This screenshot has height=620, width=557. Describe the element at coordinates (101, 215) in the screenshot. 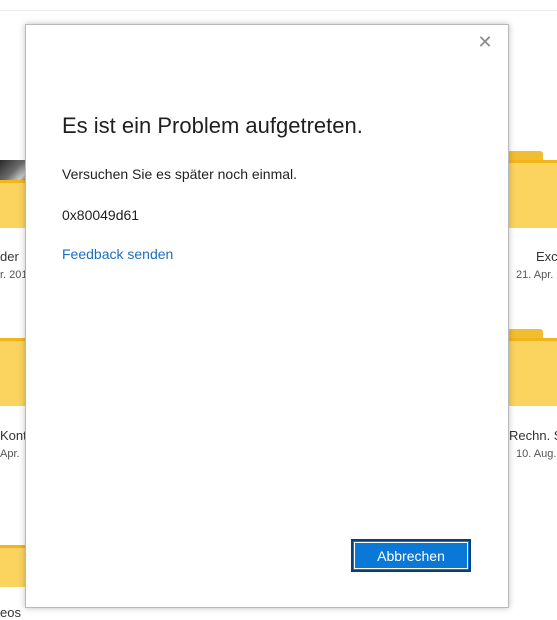

I see `error-code: 0x80049d61` at that location.